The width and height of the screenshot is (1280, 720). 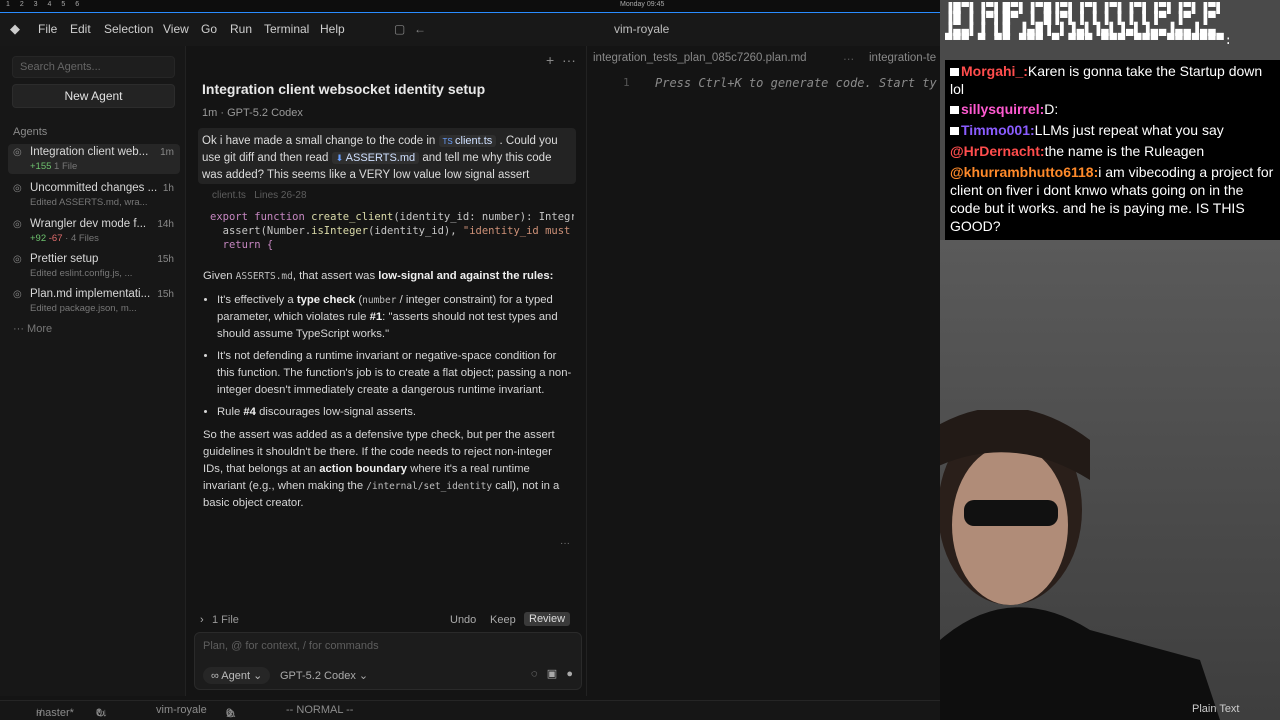 I want to click on menu-go: Go, so click(x=209, y=29).